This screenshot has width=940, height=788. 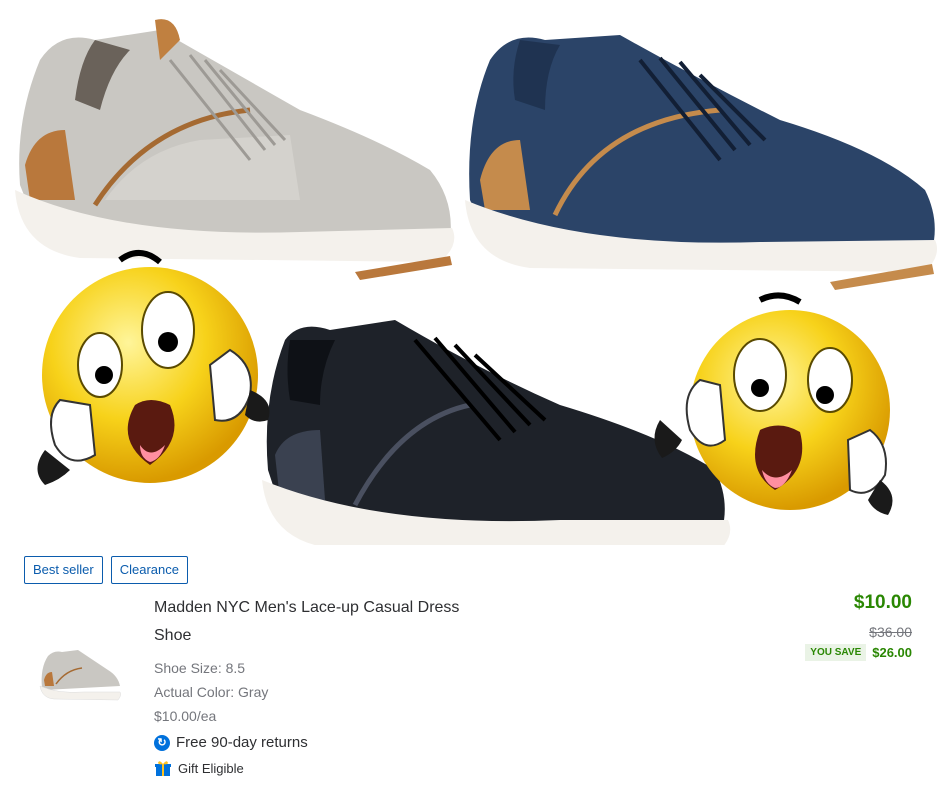 I want to click on shoe-size: Shoe Size: 8.5, so click(x=200, y=668).